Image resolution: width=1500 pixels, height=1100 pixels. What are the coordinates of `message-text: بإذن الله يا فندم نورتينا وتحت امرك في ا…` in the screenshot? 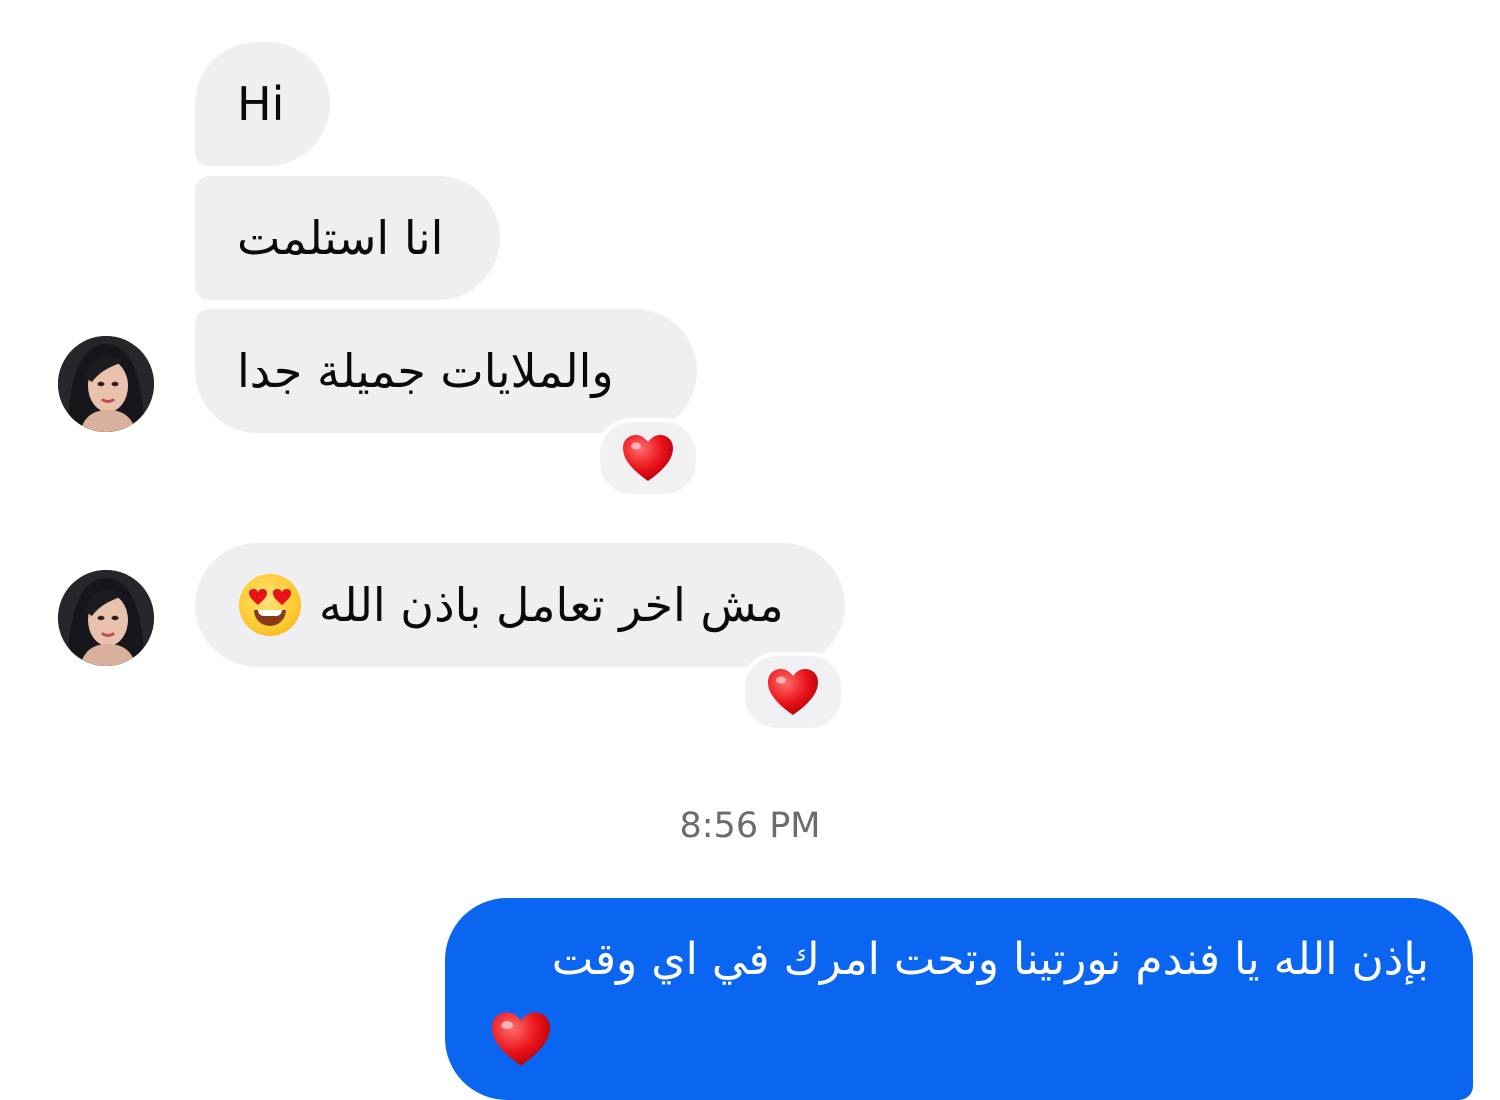 It's located at (990, 959).